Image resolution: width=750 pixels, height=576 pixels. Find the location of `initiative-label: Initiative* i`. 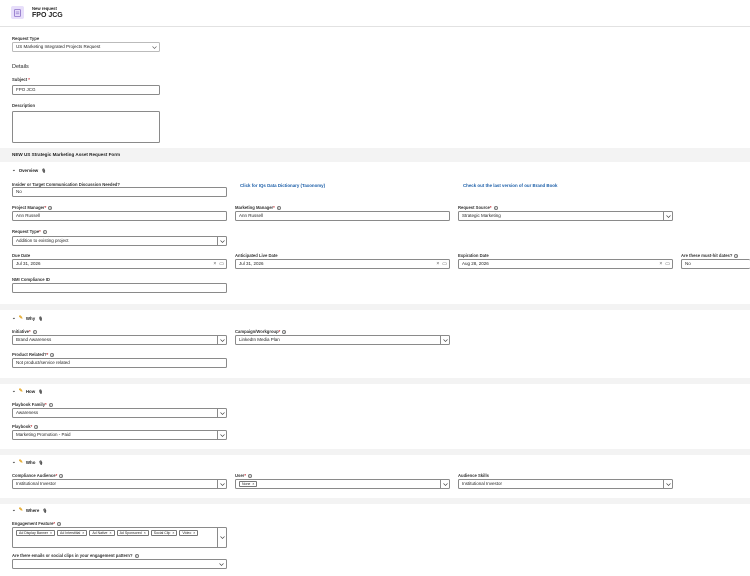

initiative-label: Initiative* i is located at coordinates (24, 331).